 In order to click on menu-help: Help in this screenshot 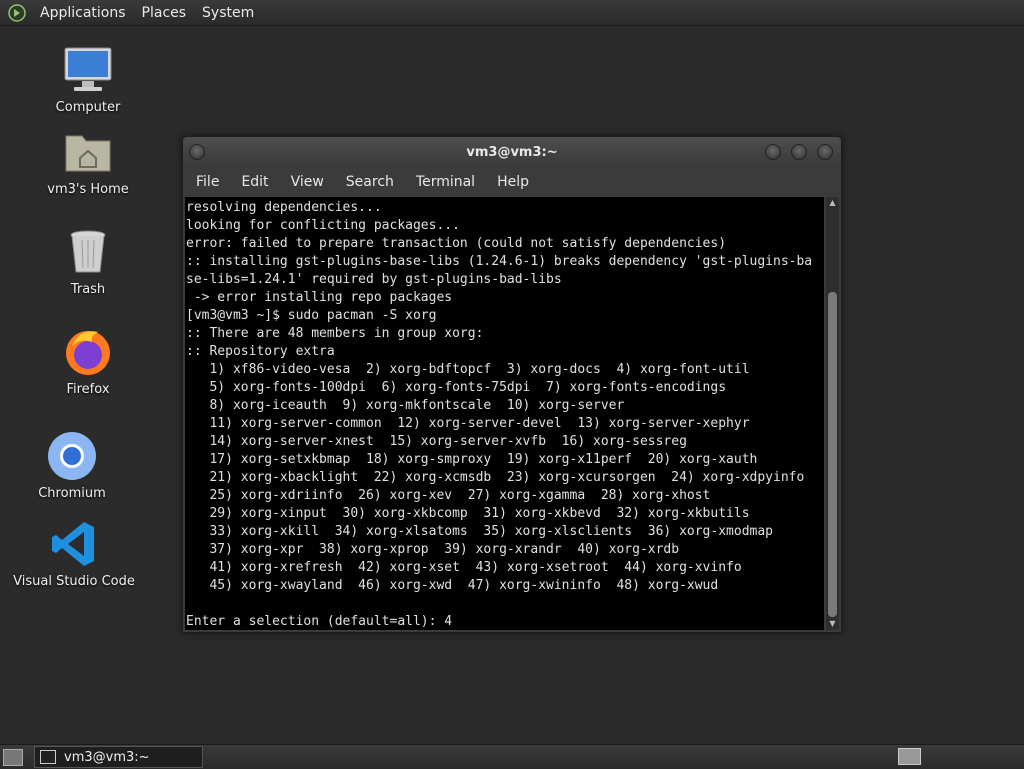, I will do `click(513, 182)`.